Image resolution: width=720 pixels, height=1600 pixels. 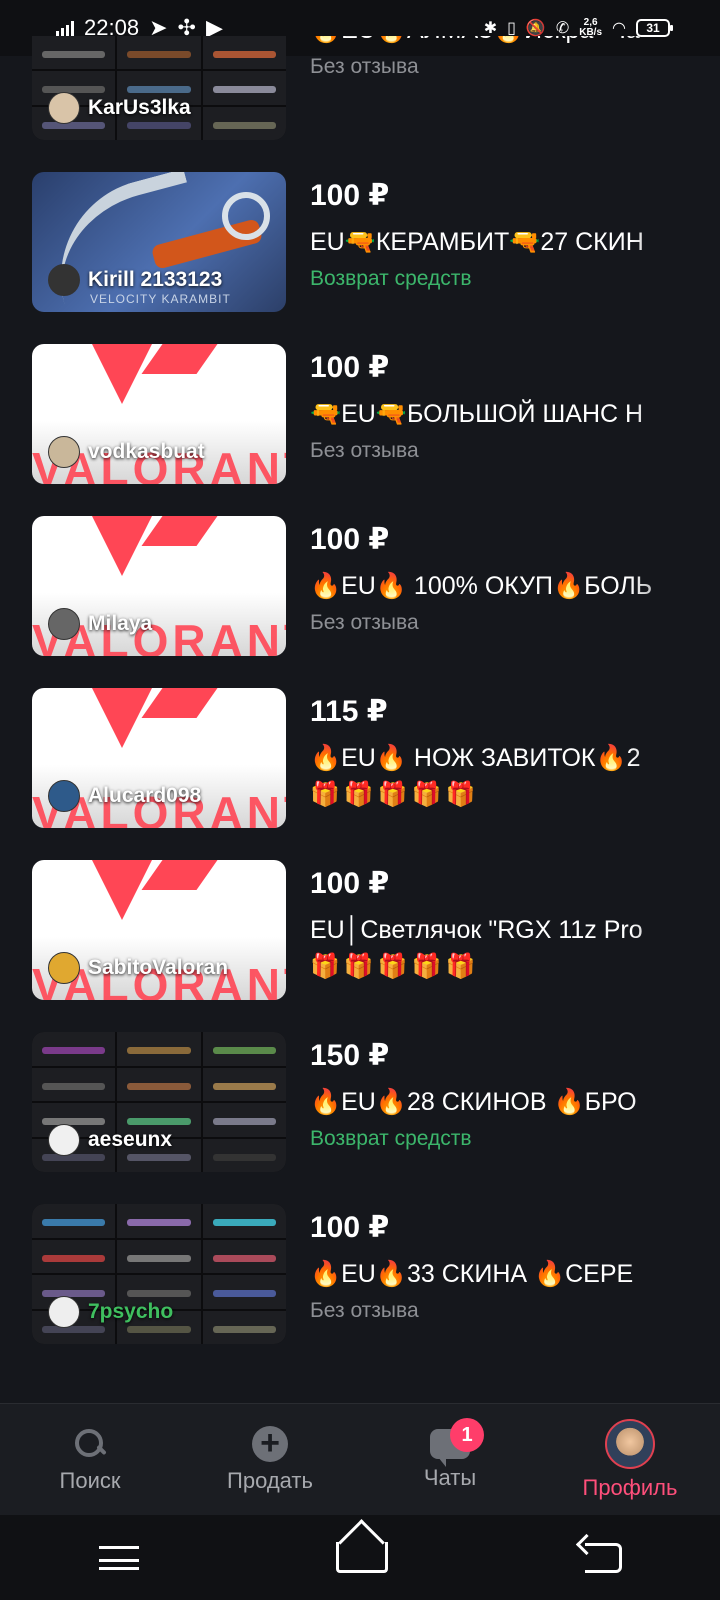 I want to click on back-icon, so click(x=603, y=1557).